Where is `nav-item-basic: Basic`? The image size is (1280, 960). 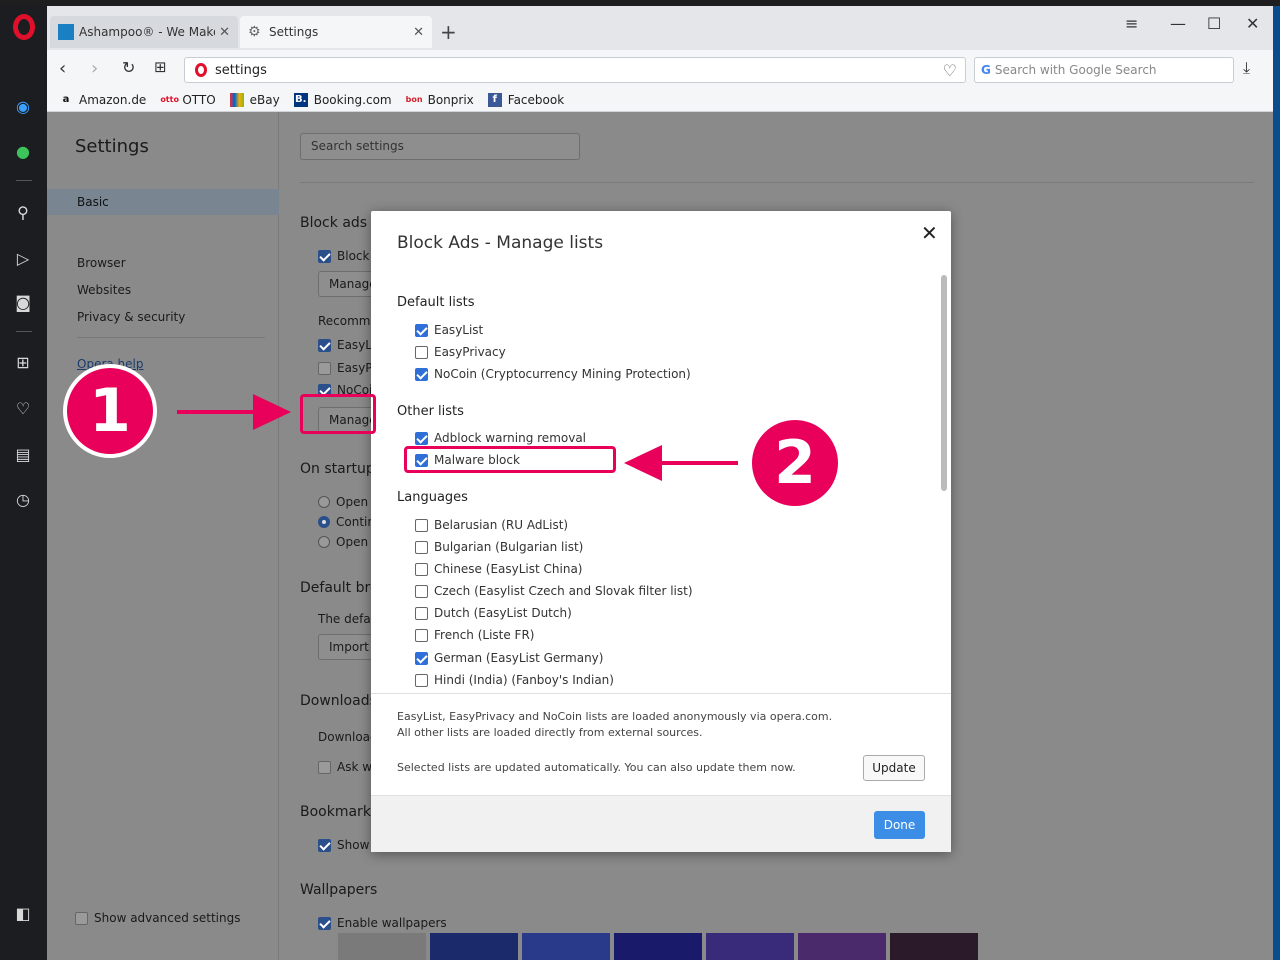 nav-item-basic: Basic is located at coordinates (163, 202).